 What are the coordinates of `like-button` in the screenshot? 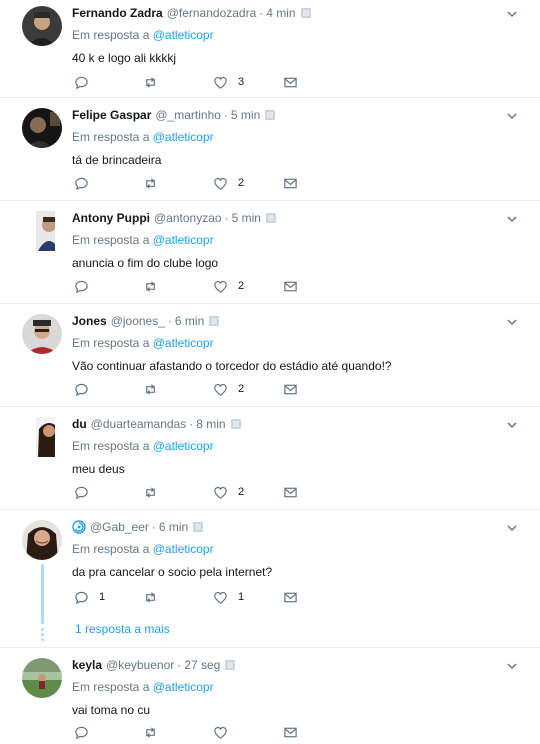 It's located at (225, 732).